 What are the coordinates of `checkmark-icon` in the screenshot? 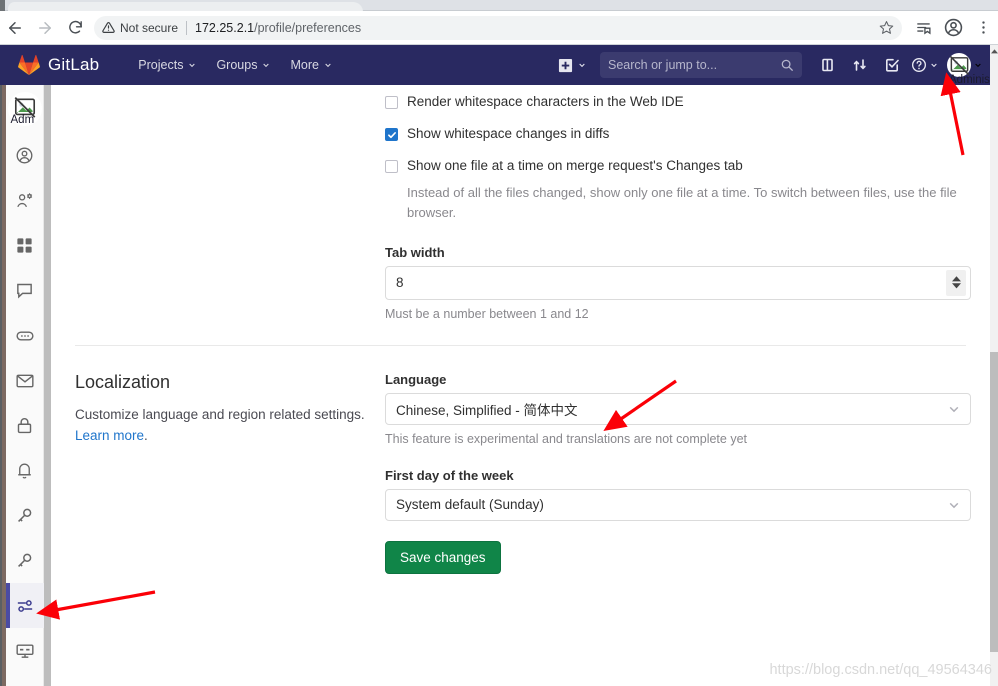 It's located at (391, 134).